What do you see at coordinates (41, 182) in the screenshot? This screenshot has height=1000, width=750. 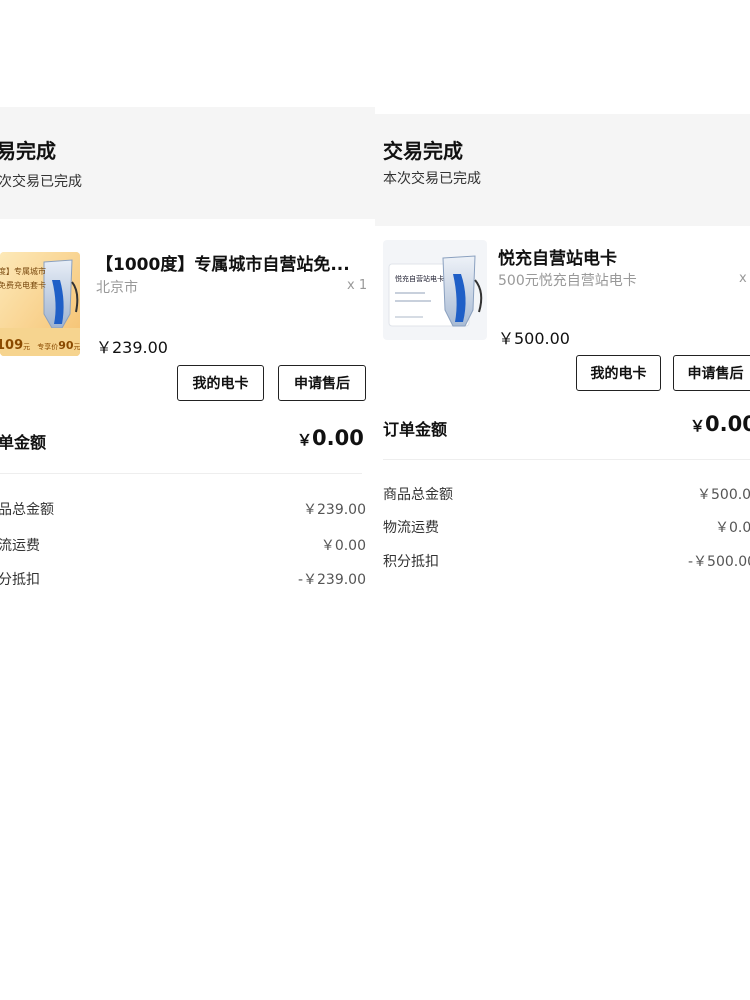 I see `status-subtitle: 次交易已完成` at bounding box center [41, 182].